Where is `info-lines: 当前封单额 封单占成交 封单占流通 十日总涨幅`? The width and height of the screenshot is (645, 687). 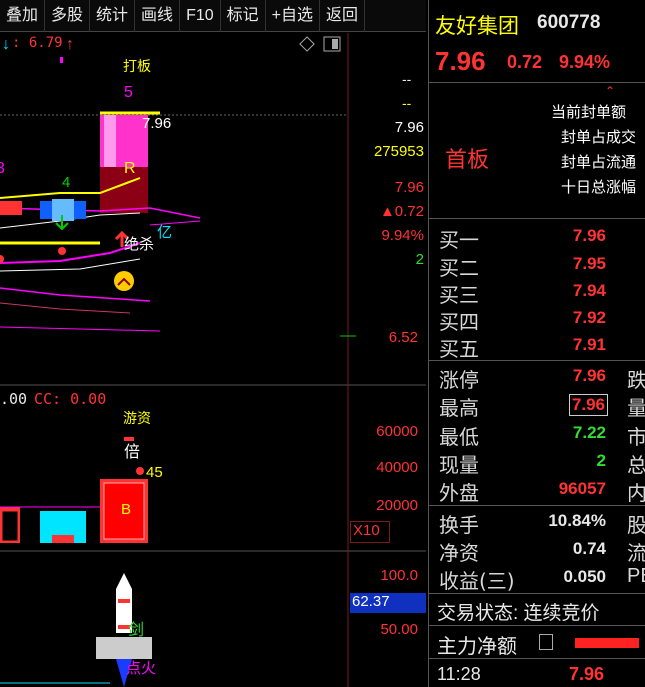
info-lines: 当前封单额 封单占成交 封单占流通 十日总涨幅 is located at coordinates (593, 150).